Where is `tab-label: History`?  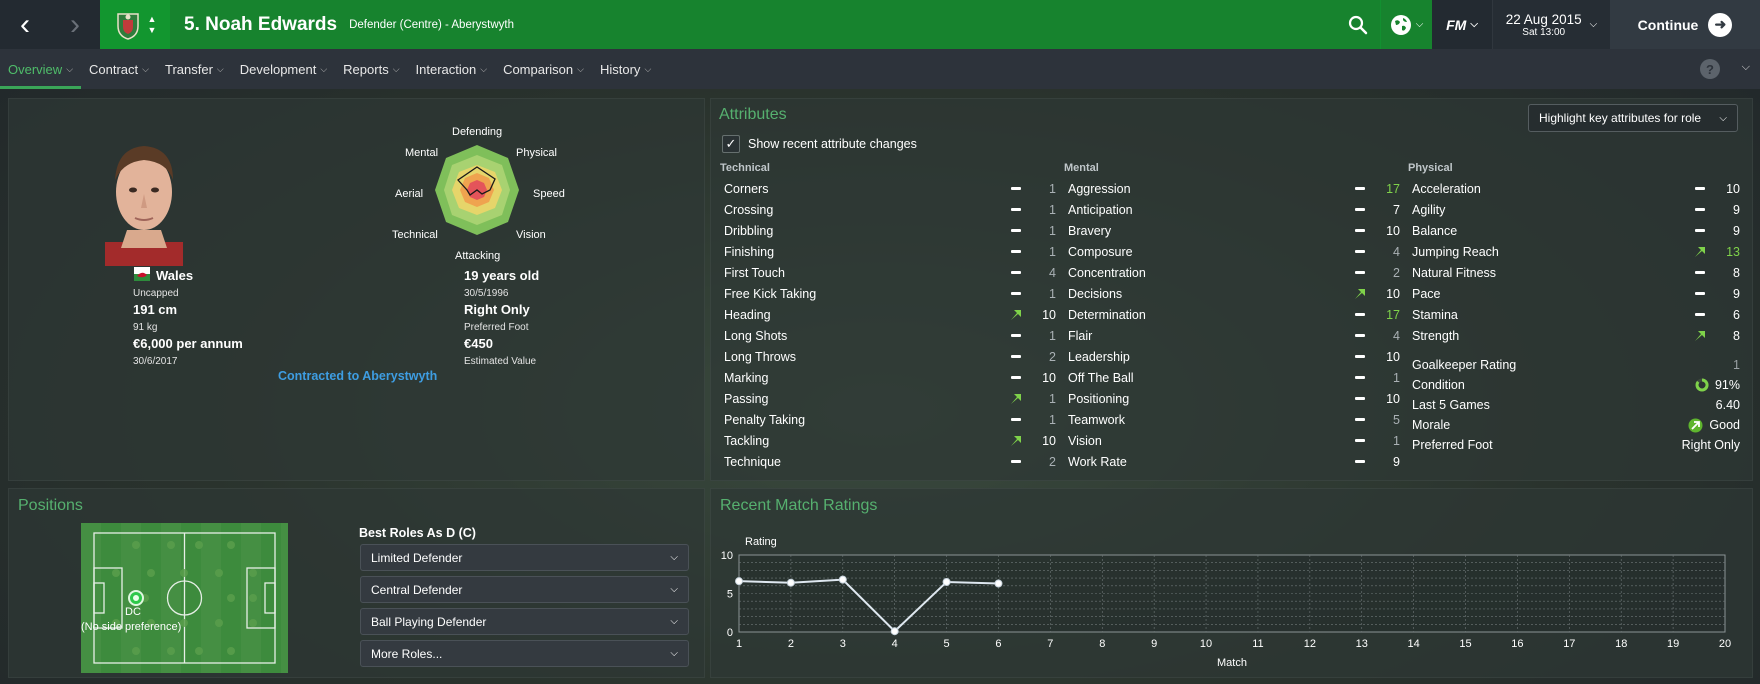
tab-label: History is located at coordinates (620, 69).